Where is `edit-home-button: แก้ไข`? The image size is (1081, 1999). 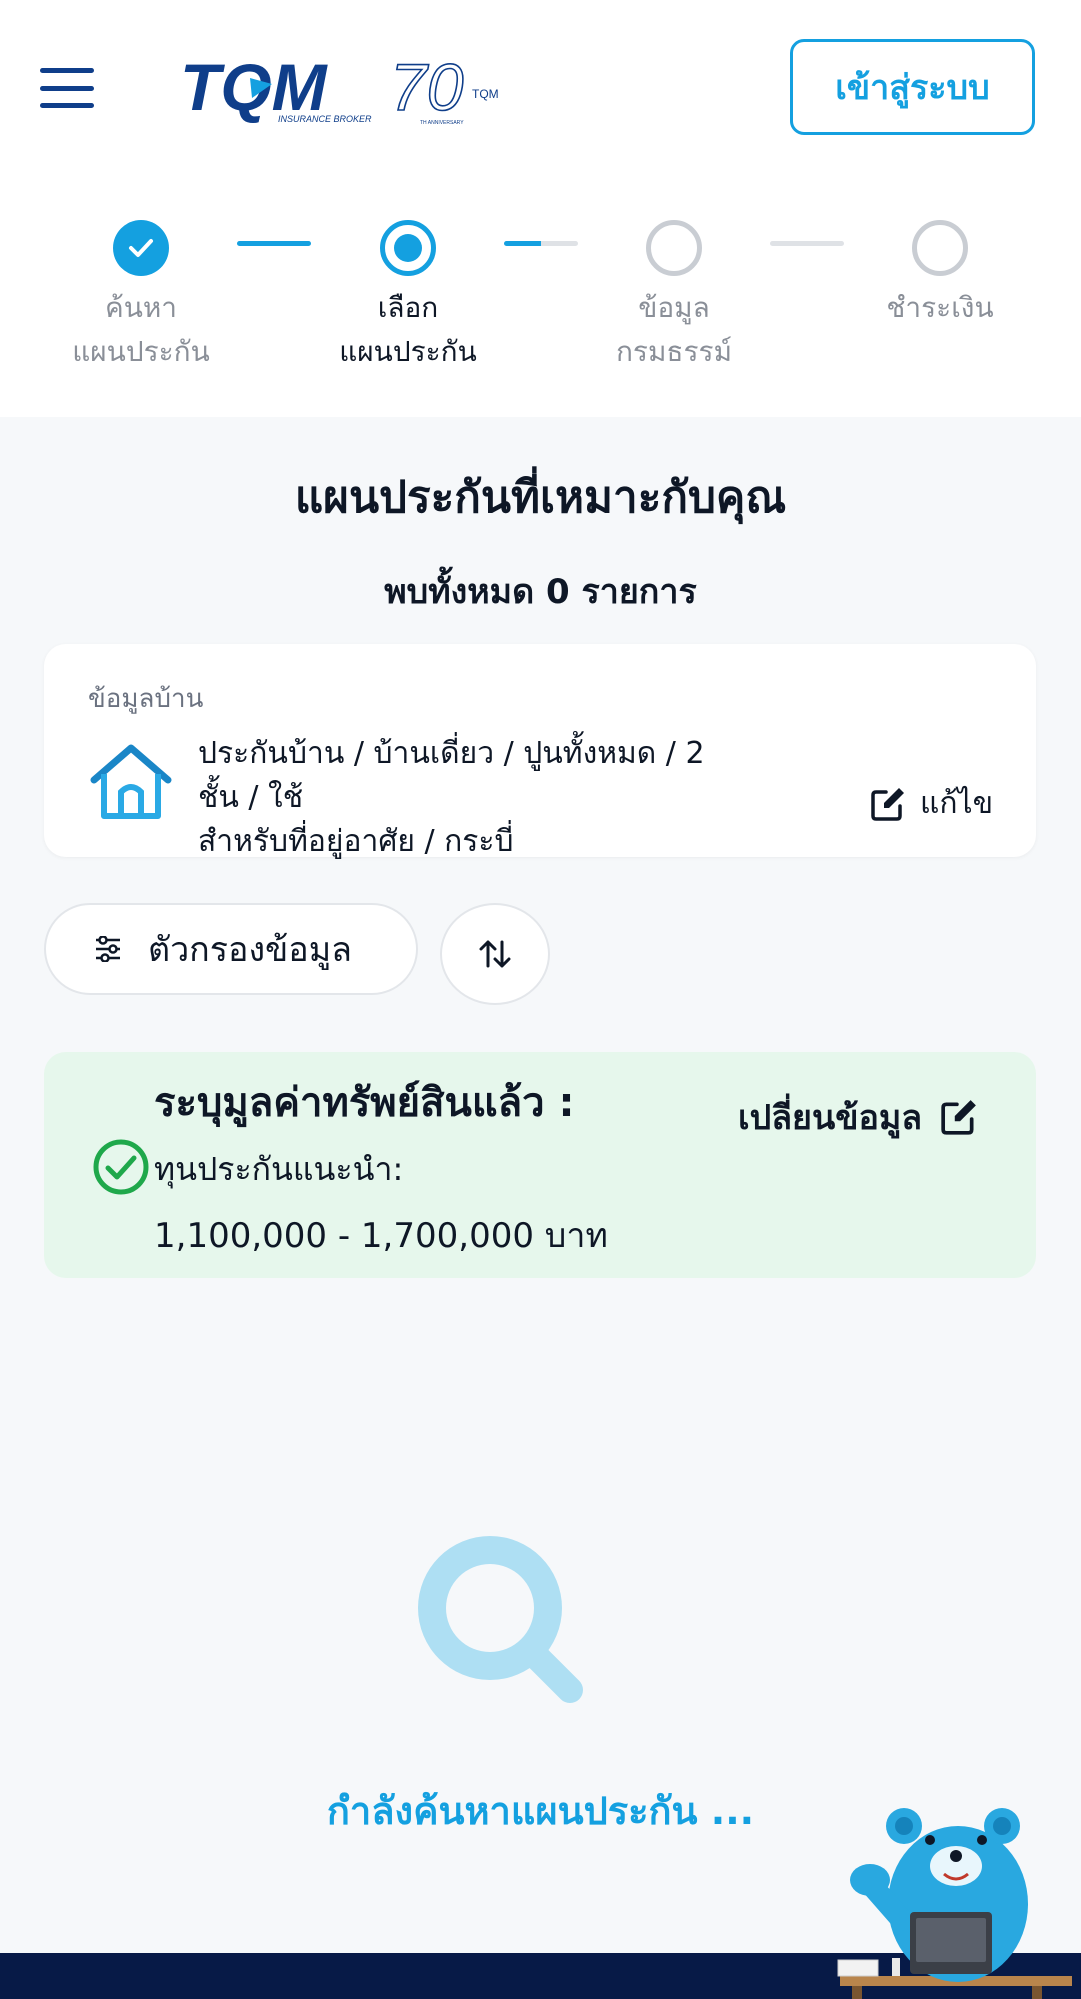
edit-home-button: แก้ไข is located at coordinates (931, 803).